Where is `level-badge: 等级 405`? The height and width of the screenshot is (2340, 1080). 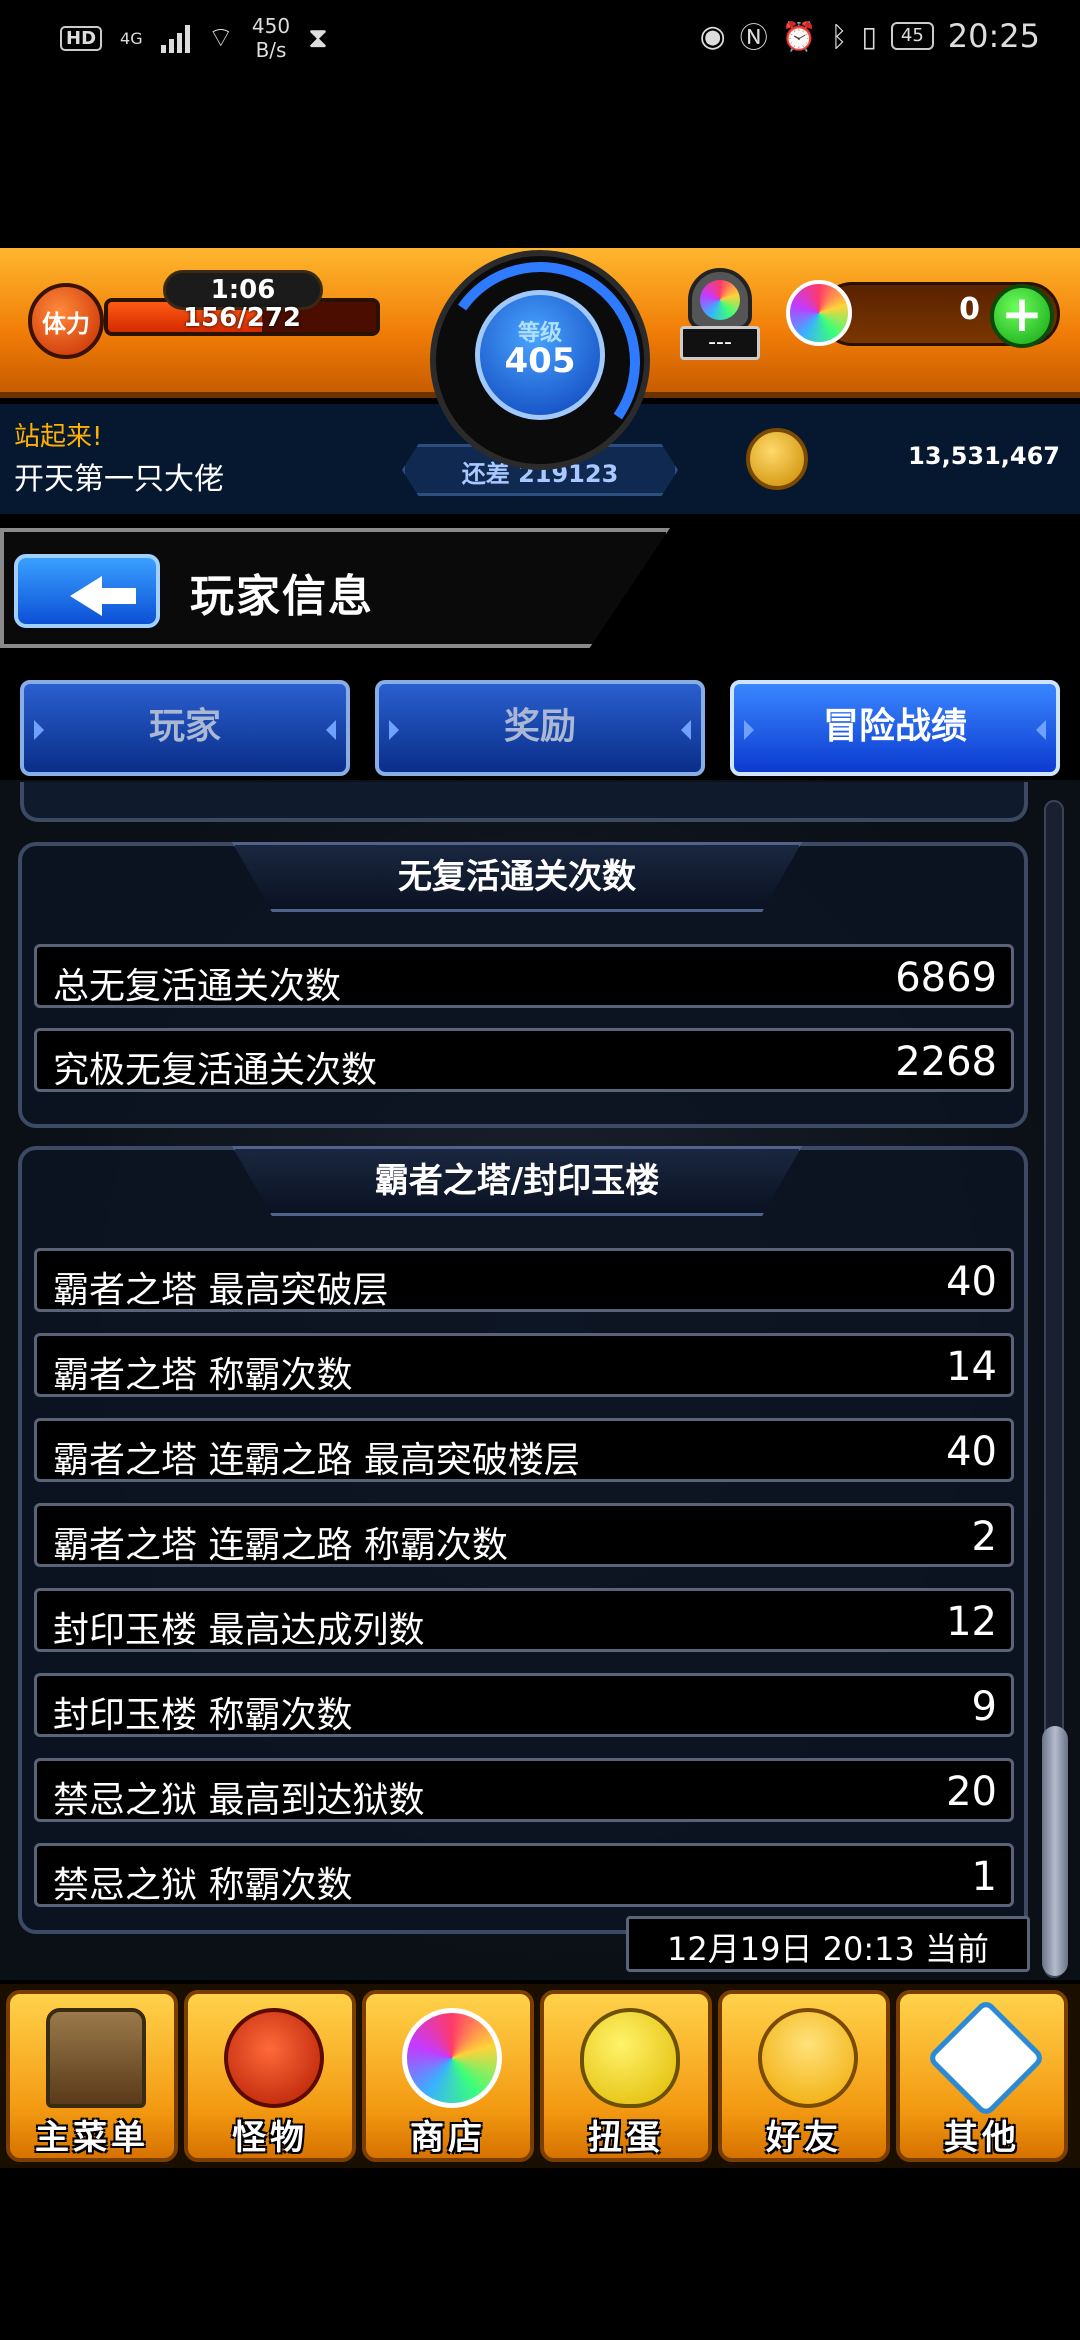
level-badge: 等级 405 is located at coordinates (540, 355).